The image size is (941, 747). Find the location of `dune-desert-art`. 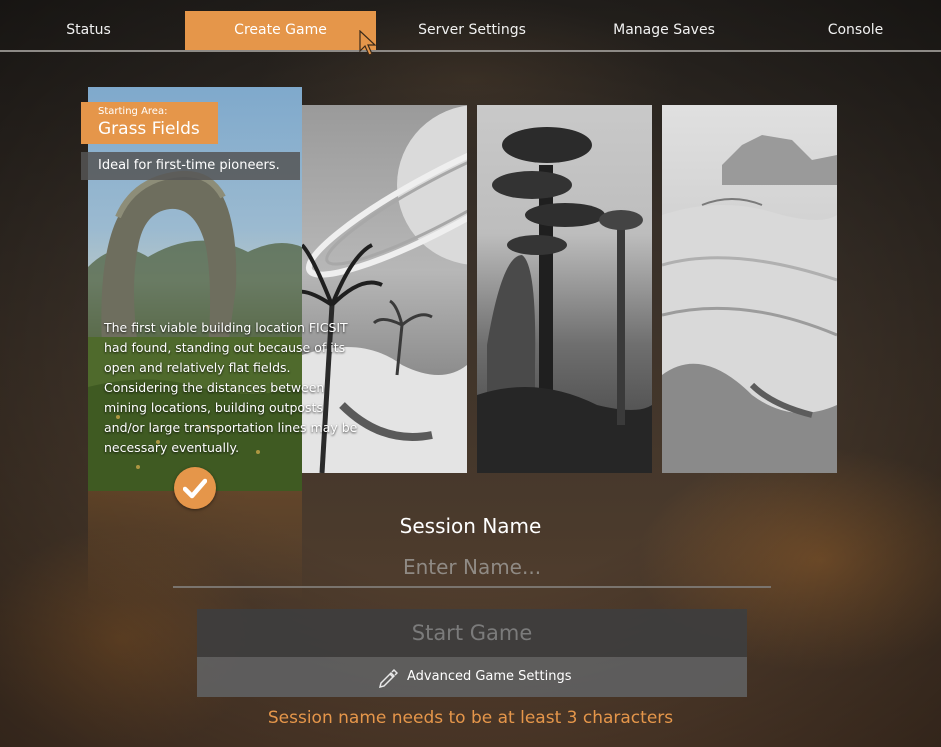

dune-desert-art is located at coordinates (749, 304).